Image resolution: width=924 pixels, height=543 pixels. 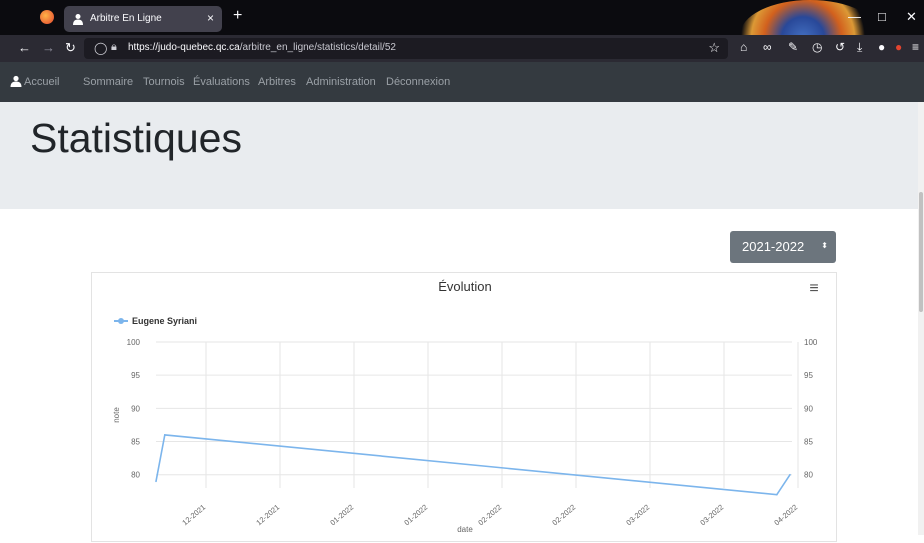 What do you see at coordinates (126, 18) in the screenshot?
I see `tab-title: Arbitre En Ligne` at bounding box center [126, 18].